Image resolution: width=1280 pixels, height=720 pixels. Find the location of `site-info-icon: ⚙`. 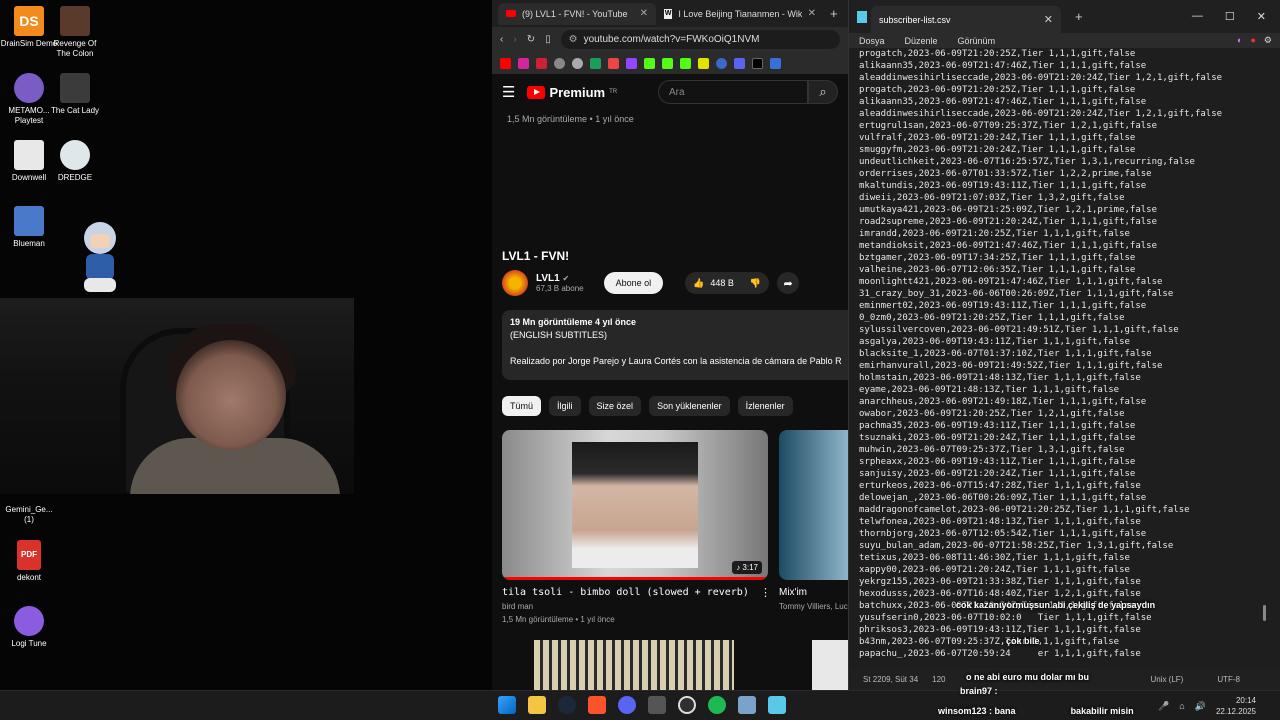

site-info-icon: ⚙ is located at coordinates (573, 39).